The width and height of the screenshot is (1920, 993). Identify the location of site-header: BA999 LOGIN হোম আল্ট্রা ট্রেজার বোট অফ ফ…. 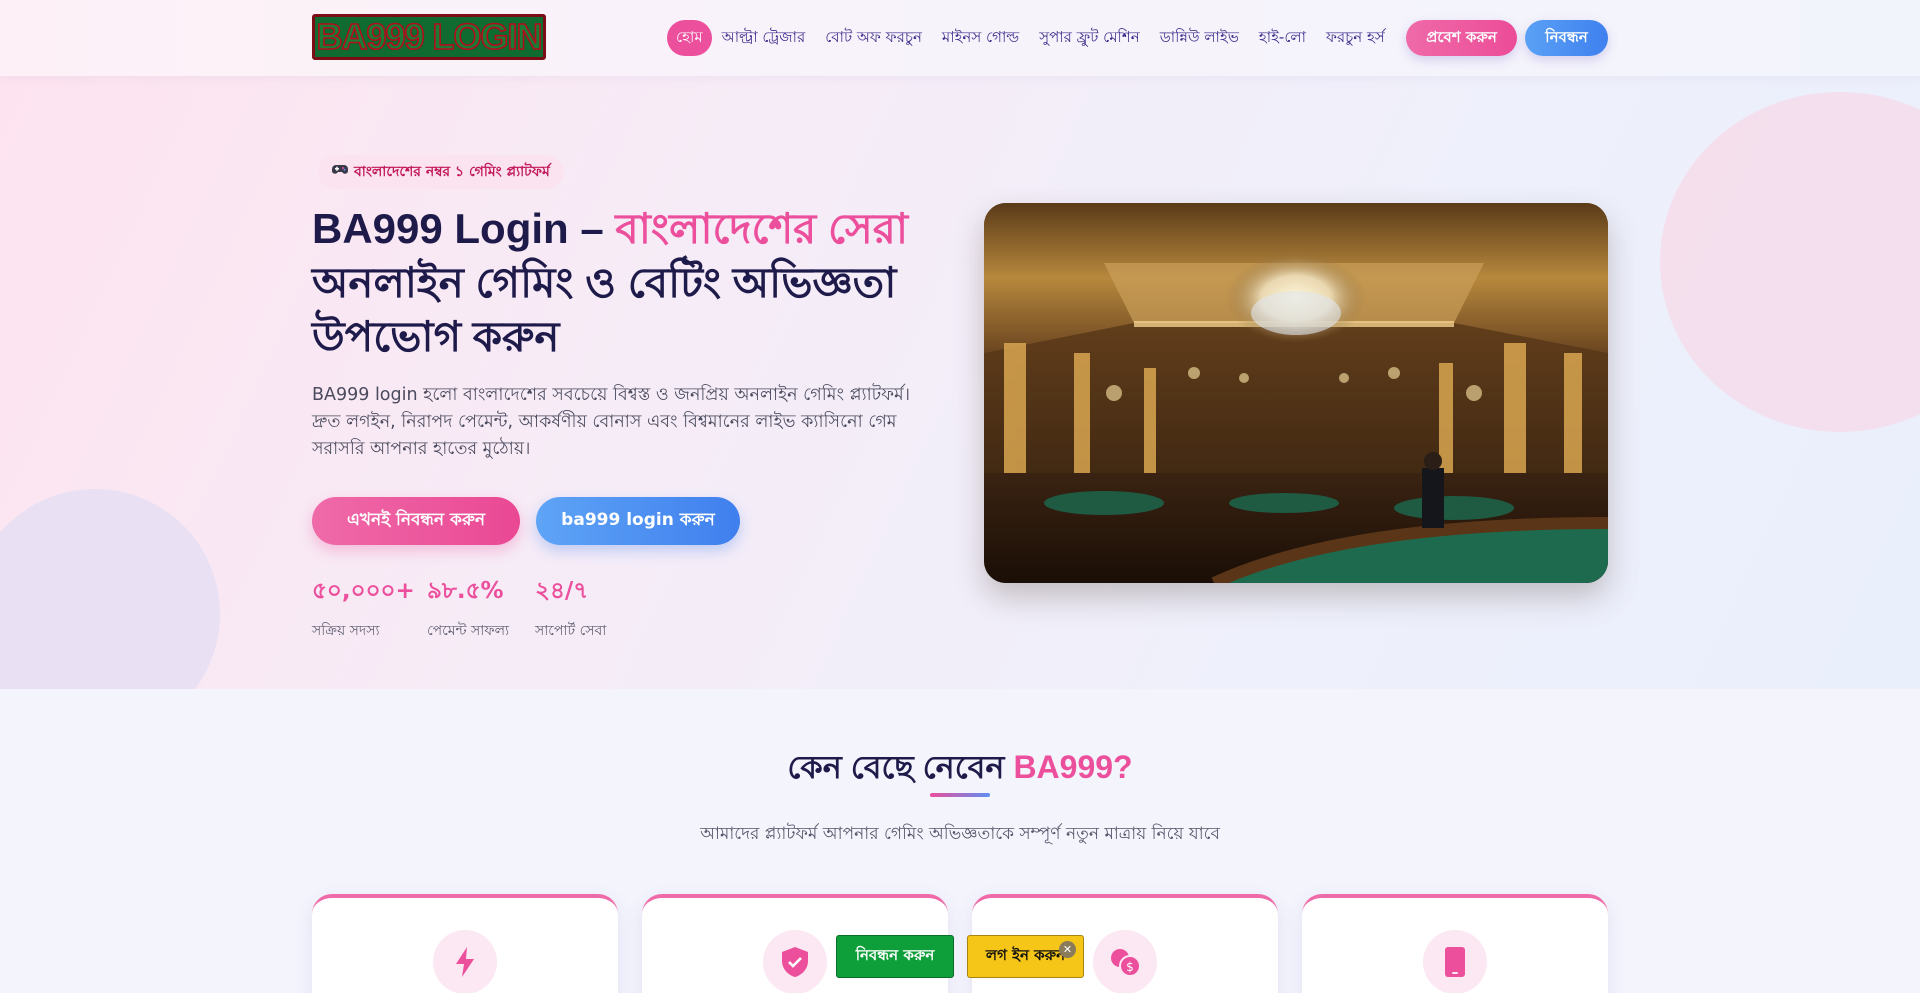
(960, 38).